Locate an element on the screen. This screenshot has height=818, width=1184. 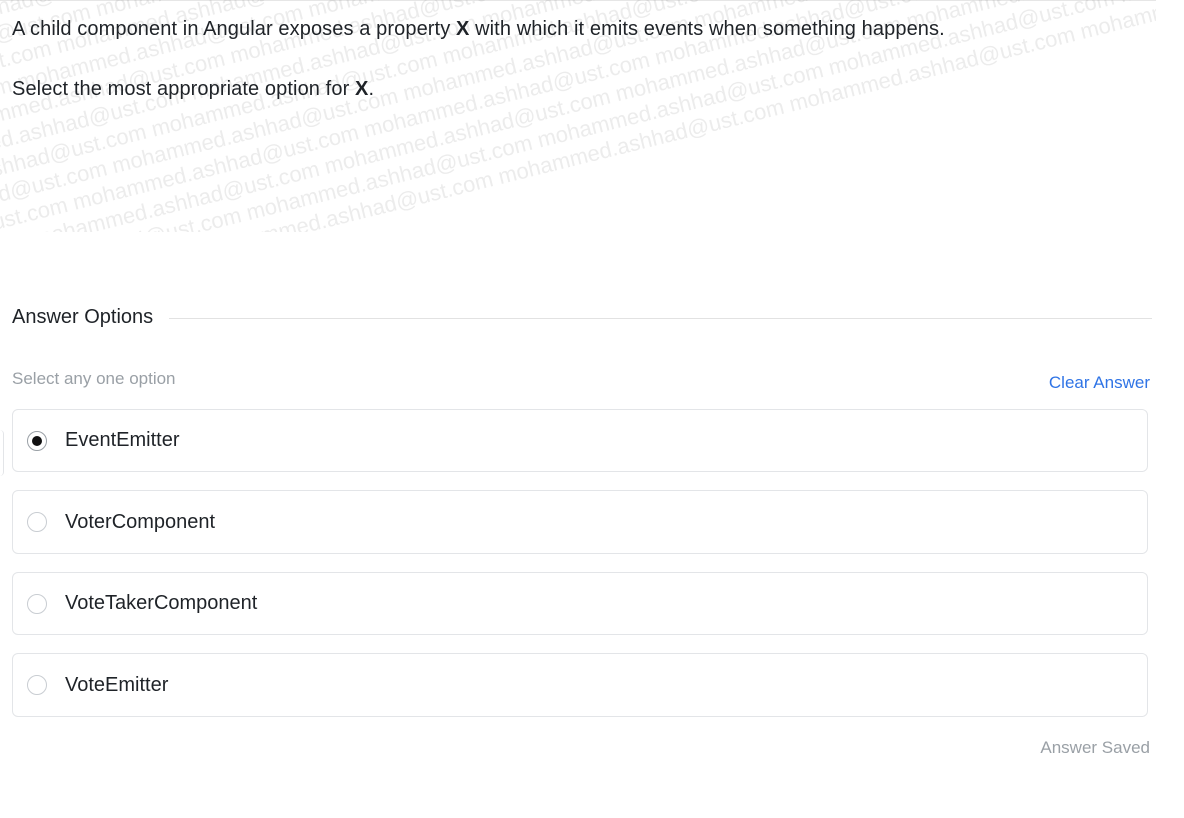
answer-saved-status: Answer Saved is located at coordinates (1095, 747).